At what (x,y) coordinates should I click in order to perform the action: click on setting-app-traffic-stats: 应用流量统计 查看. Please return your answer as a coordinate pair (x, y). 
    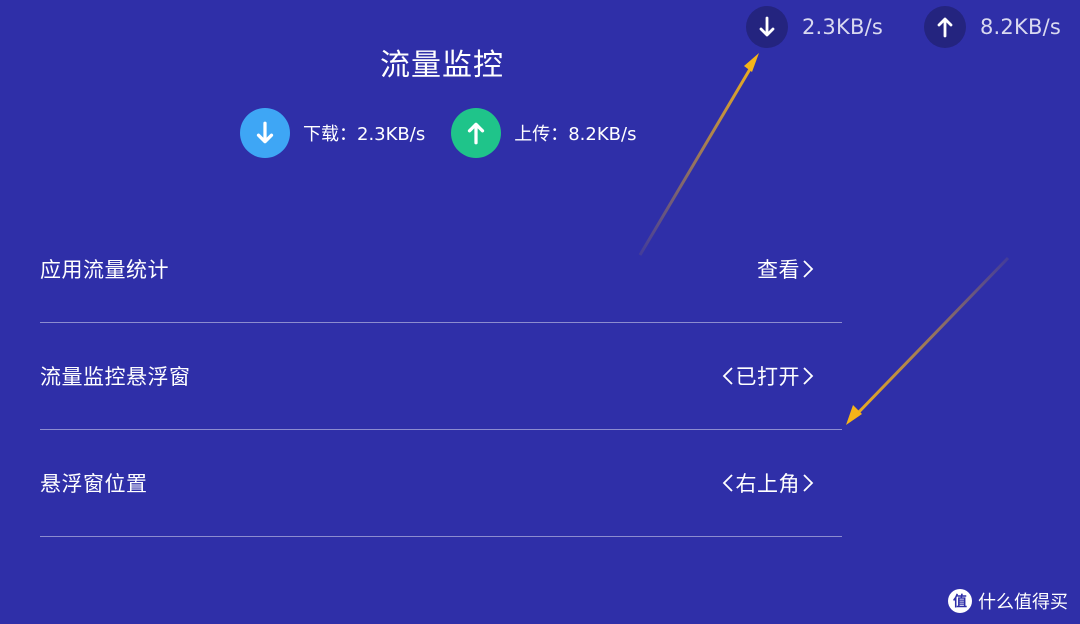
    Looking at the image, I should click on (441, 269).